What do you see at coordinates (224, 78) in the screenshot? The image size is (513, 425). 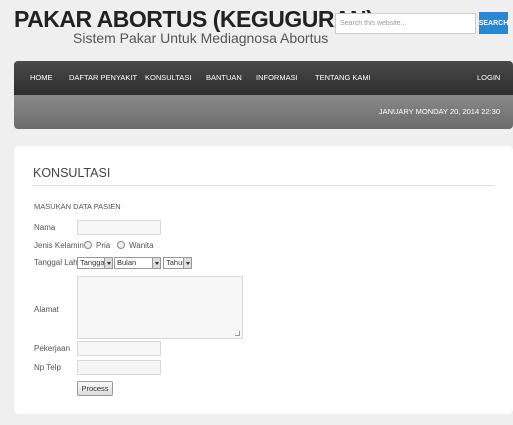 I see `nav-bantuan: BANTUAN` at bounding box center [224, 78].